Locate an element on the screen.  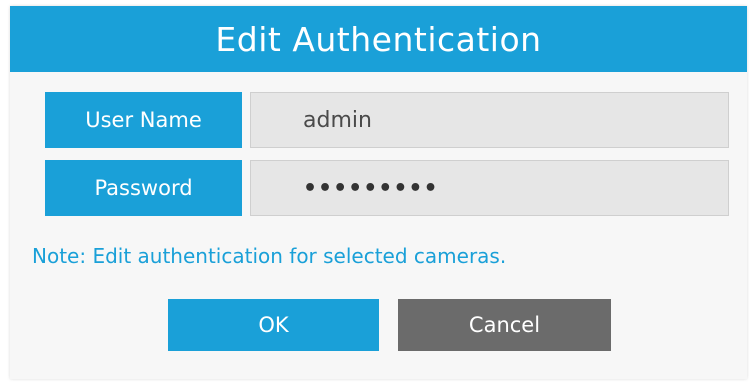
cancel-button: Cancel is located at coordinates (504, 325).